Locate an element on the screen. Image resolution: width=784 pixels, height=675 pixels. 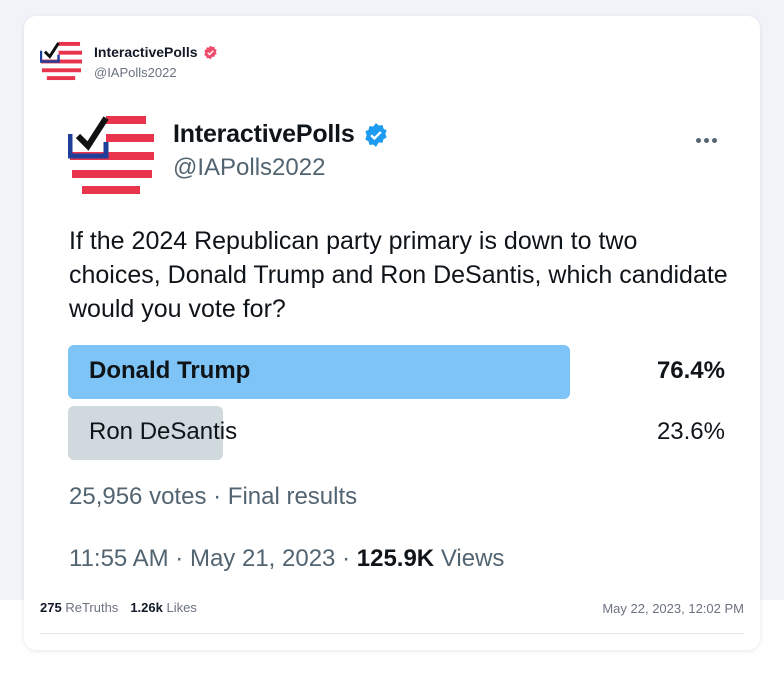
retruths-label: ReTruths is located at coordinates (92, 607).